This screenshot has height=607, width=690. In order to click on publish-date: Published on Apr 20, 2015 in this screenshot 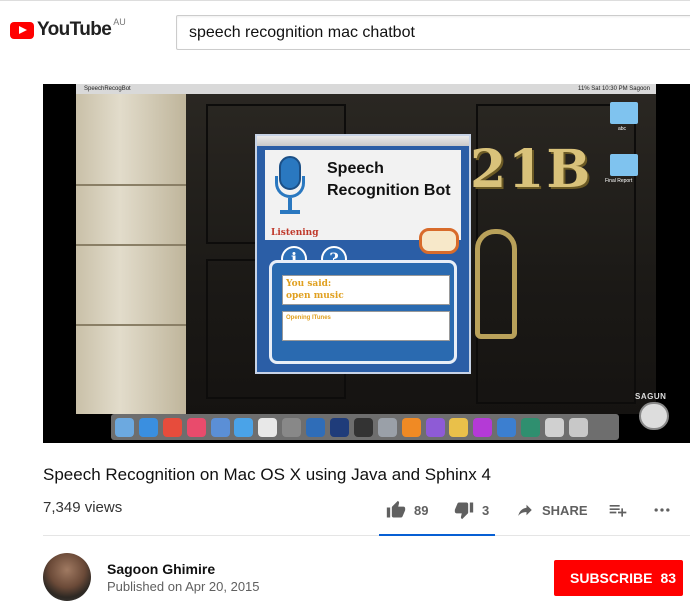, I will do `click(183, 586)`.